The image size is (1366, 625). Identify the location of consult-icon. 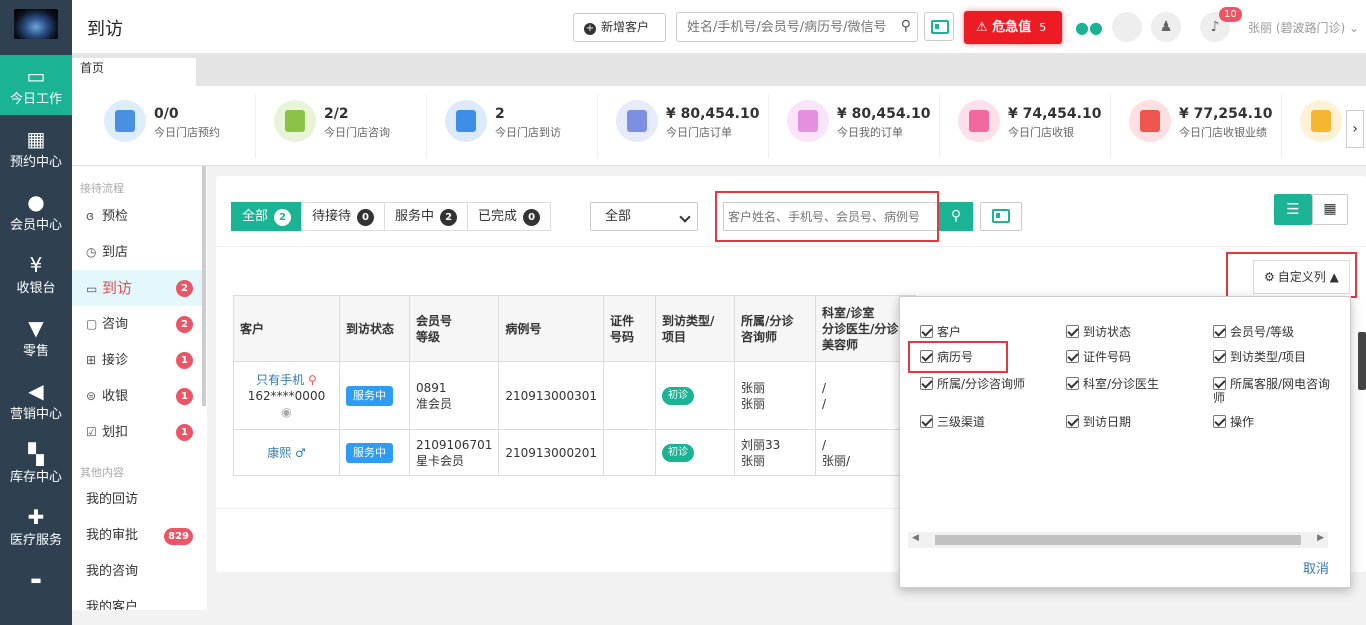
(295, 121).